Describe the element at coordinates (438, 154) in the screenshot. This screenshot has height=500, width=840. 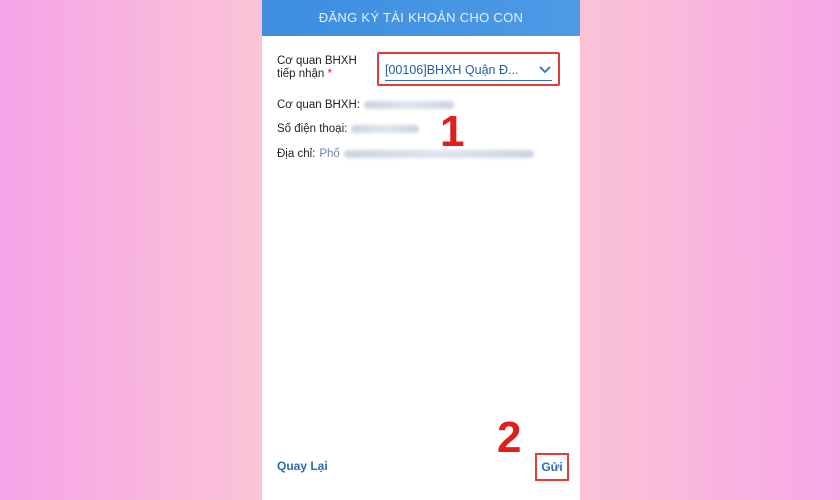
I see `redacted-address-value` at that location.